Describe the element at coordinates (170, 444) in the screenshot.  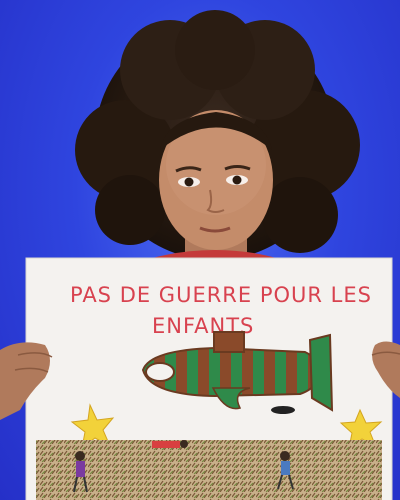
I see `figure-drawing-middle` at that location.